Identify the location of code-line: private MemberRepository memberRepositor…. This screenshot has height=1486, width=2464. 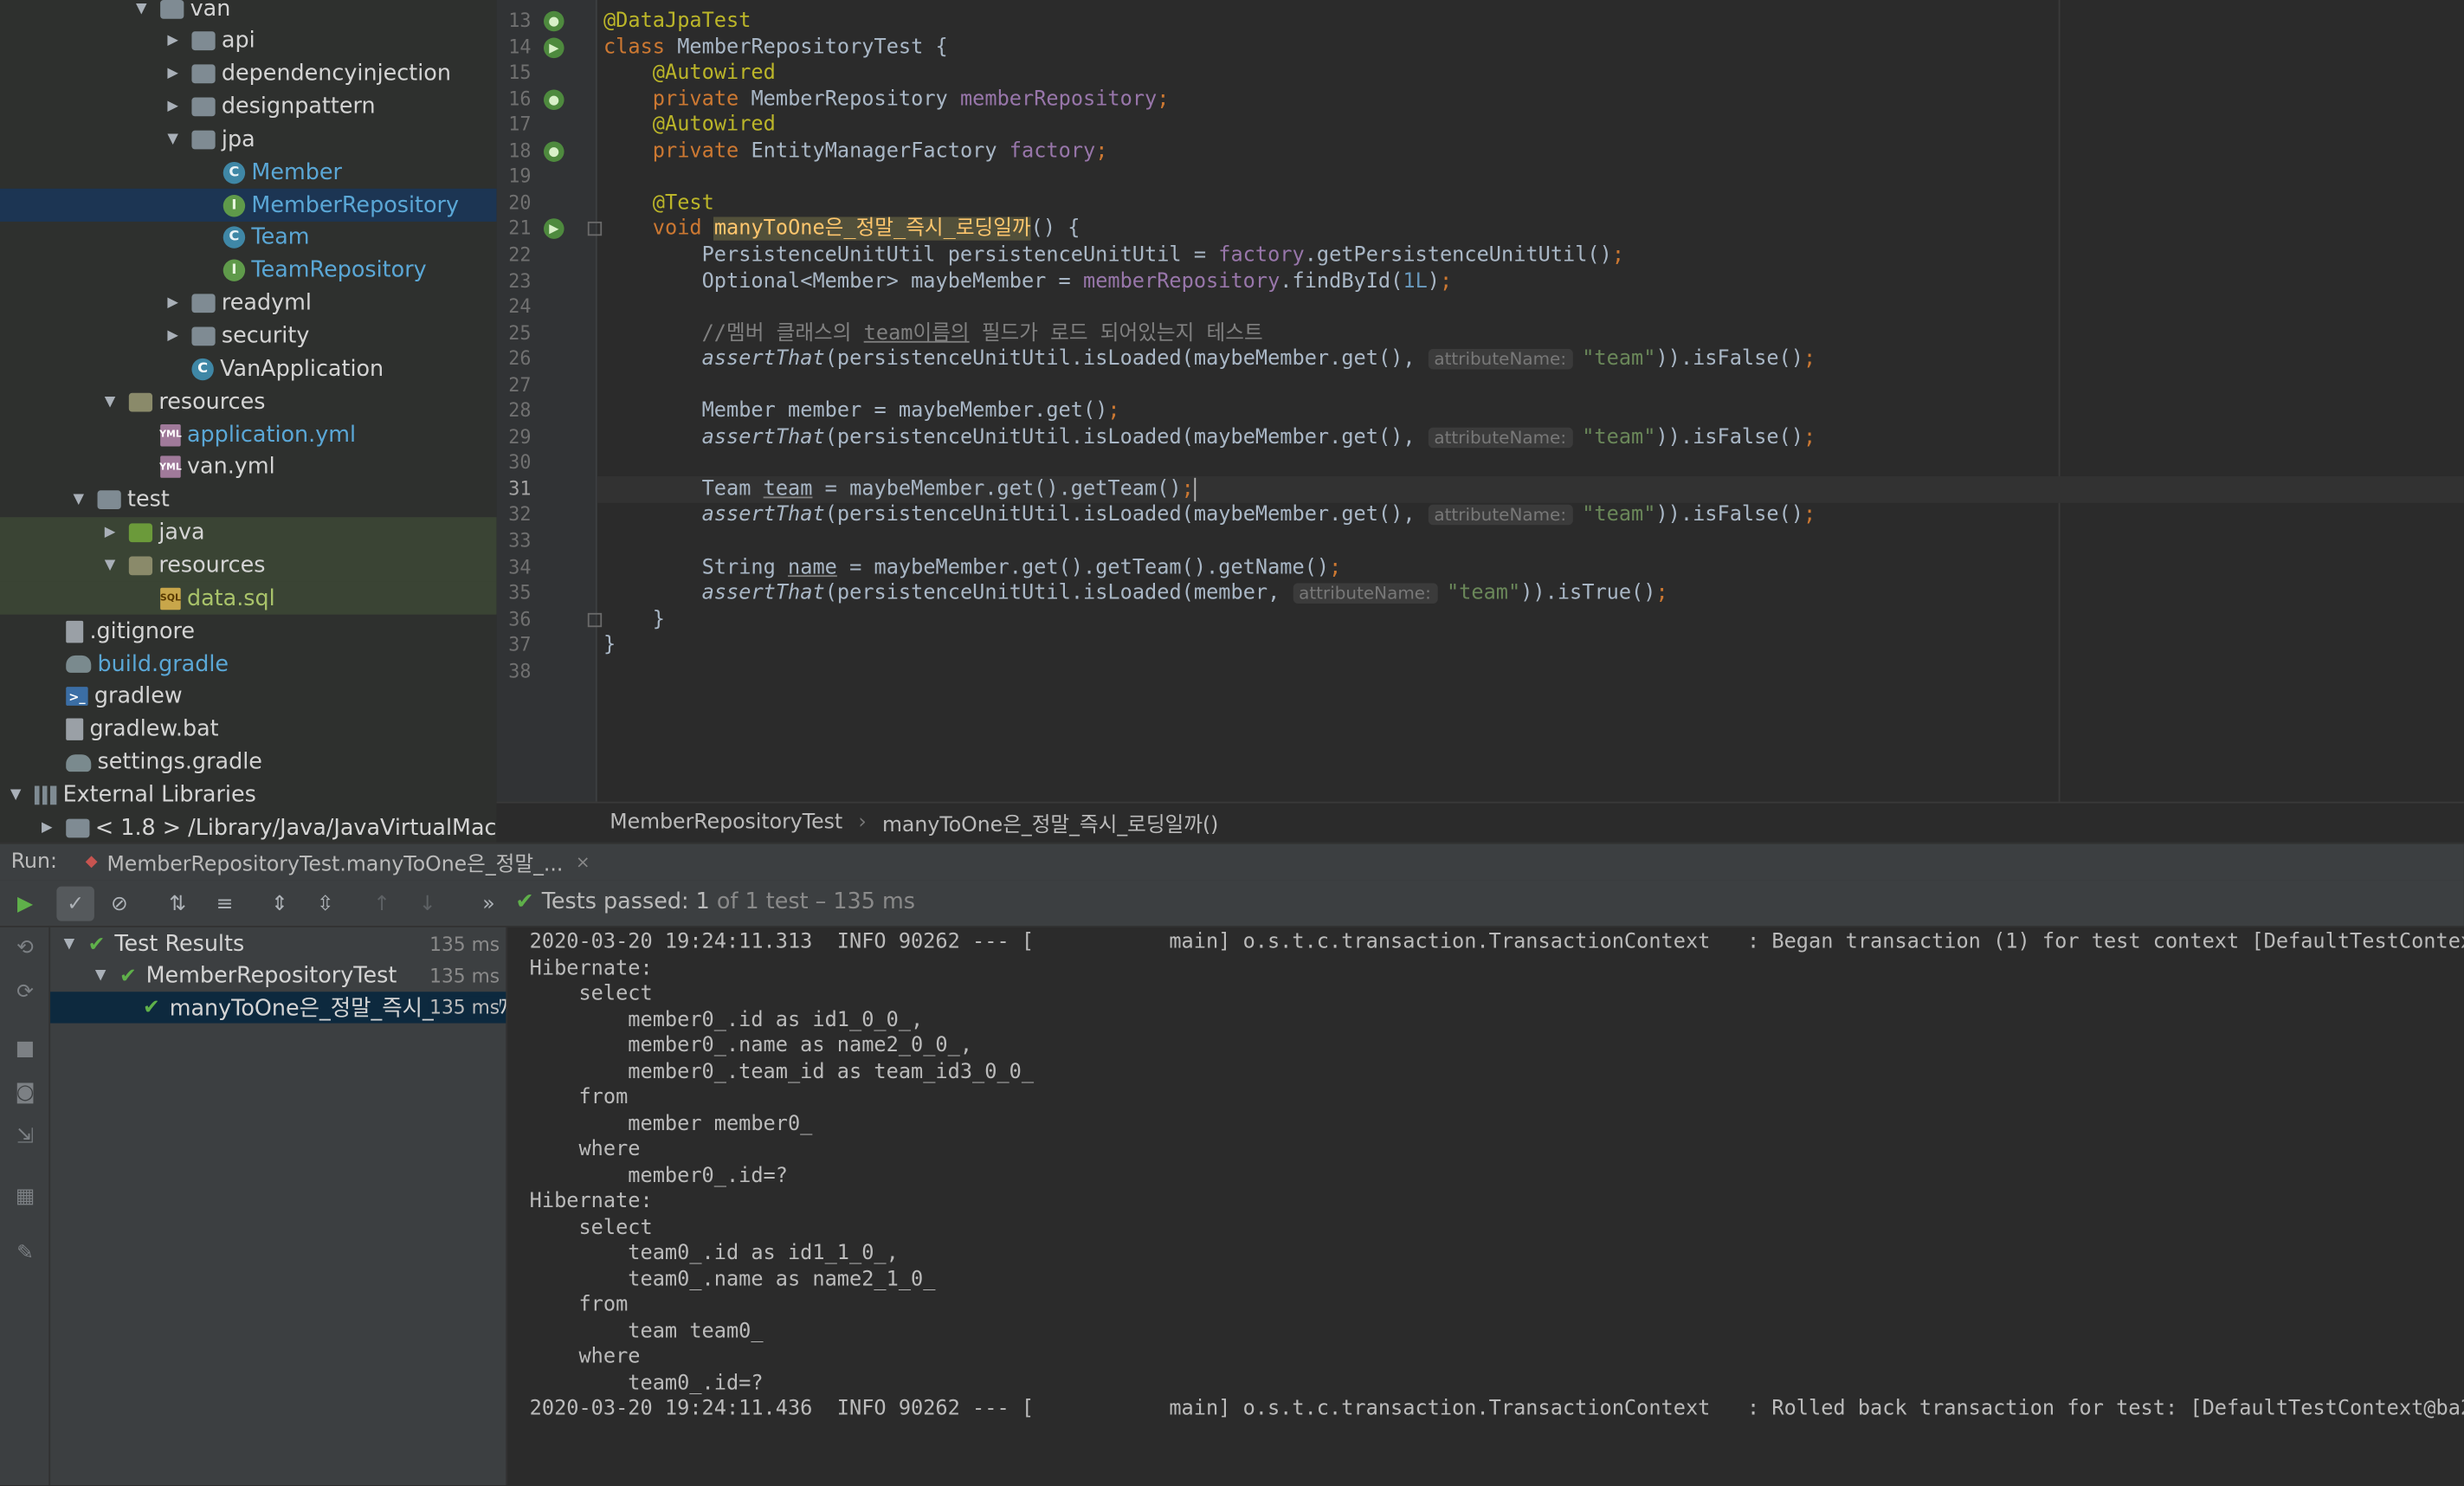
(886, 100).